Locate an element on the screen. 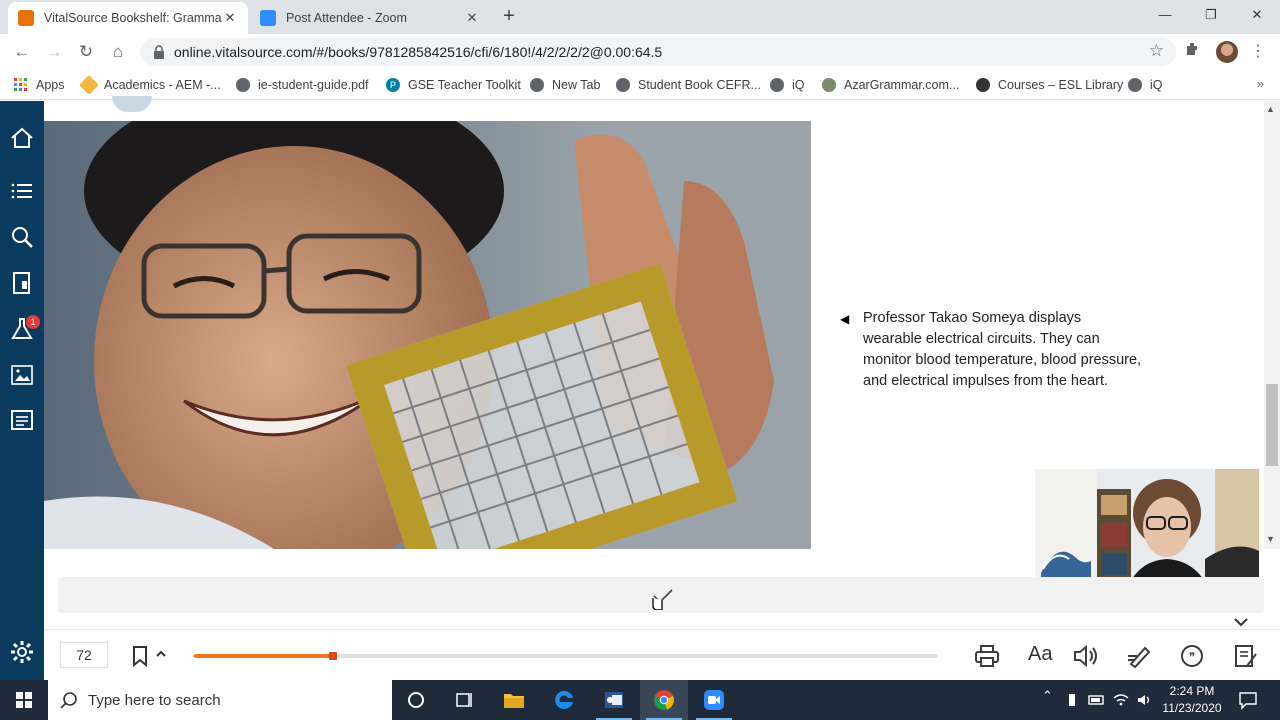  bookmark-label: ie-student-guide.pdf is located at coordinates (313, 85).